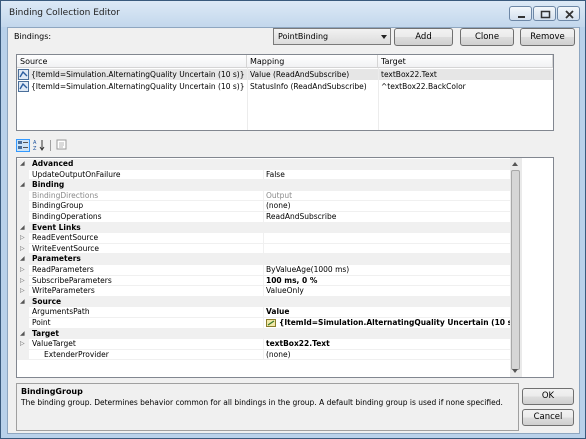 This screenshot has height=439, width=586. I want to click on property-name: UpdateOutputOnFailure, so click(76, 174).